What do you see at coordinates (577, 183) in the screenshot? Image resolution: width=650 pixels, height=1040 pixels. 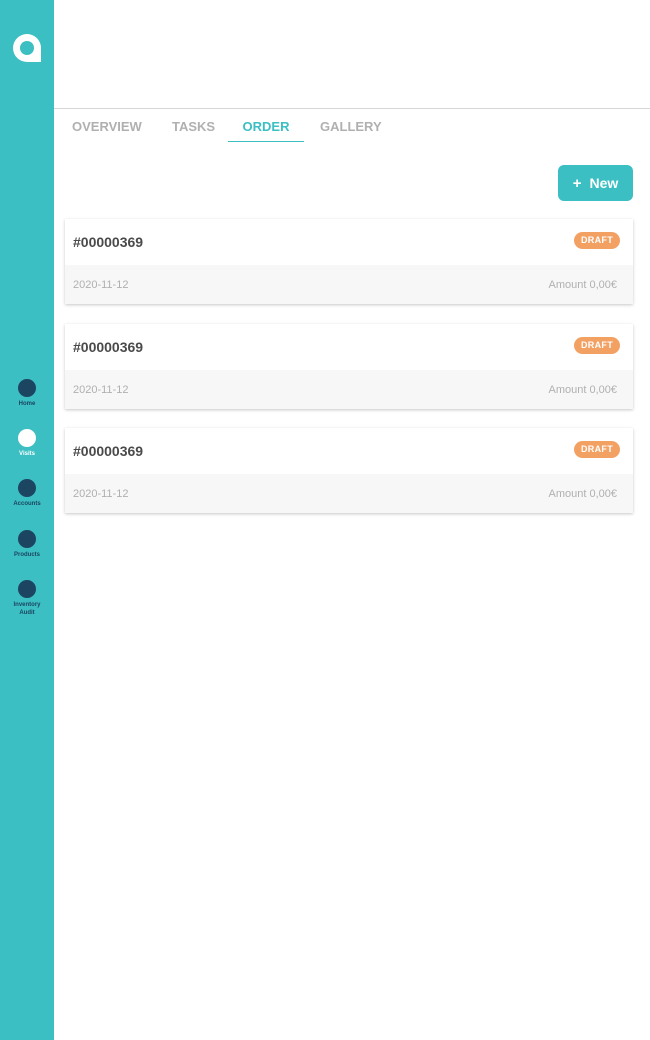 I see `plus-icon: +` at bounding box center [577, 183].